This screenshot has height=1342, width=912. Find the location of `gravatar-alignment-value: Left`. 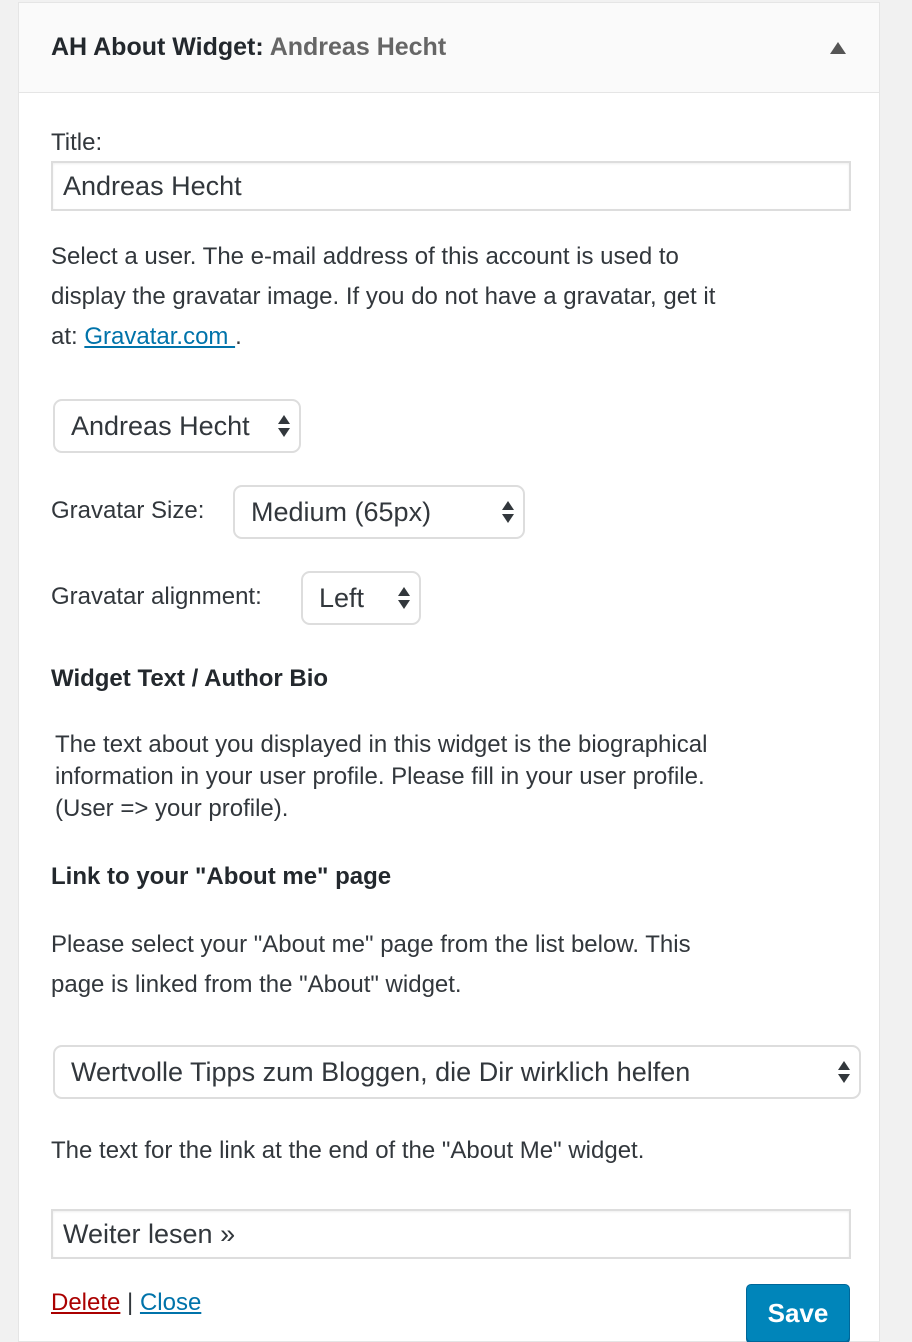

gravatar-alignment-value: Left is located at coordinates (342, 598).